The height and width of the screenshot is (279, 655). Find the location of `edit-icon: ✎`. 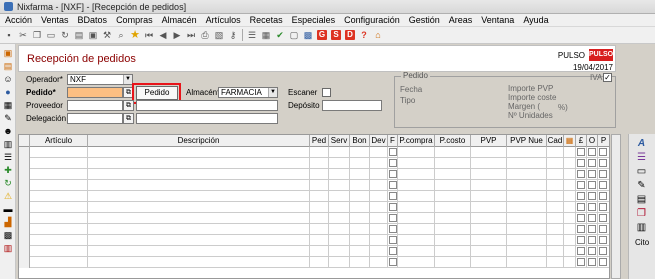

edit-icon: ✎ is located at coordinates (641, 186).